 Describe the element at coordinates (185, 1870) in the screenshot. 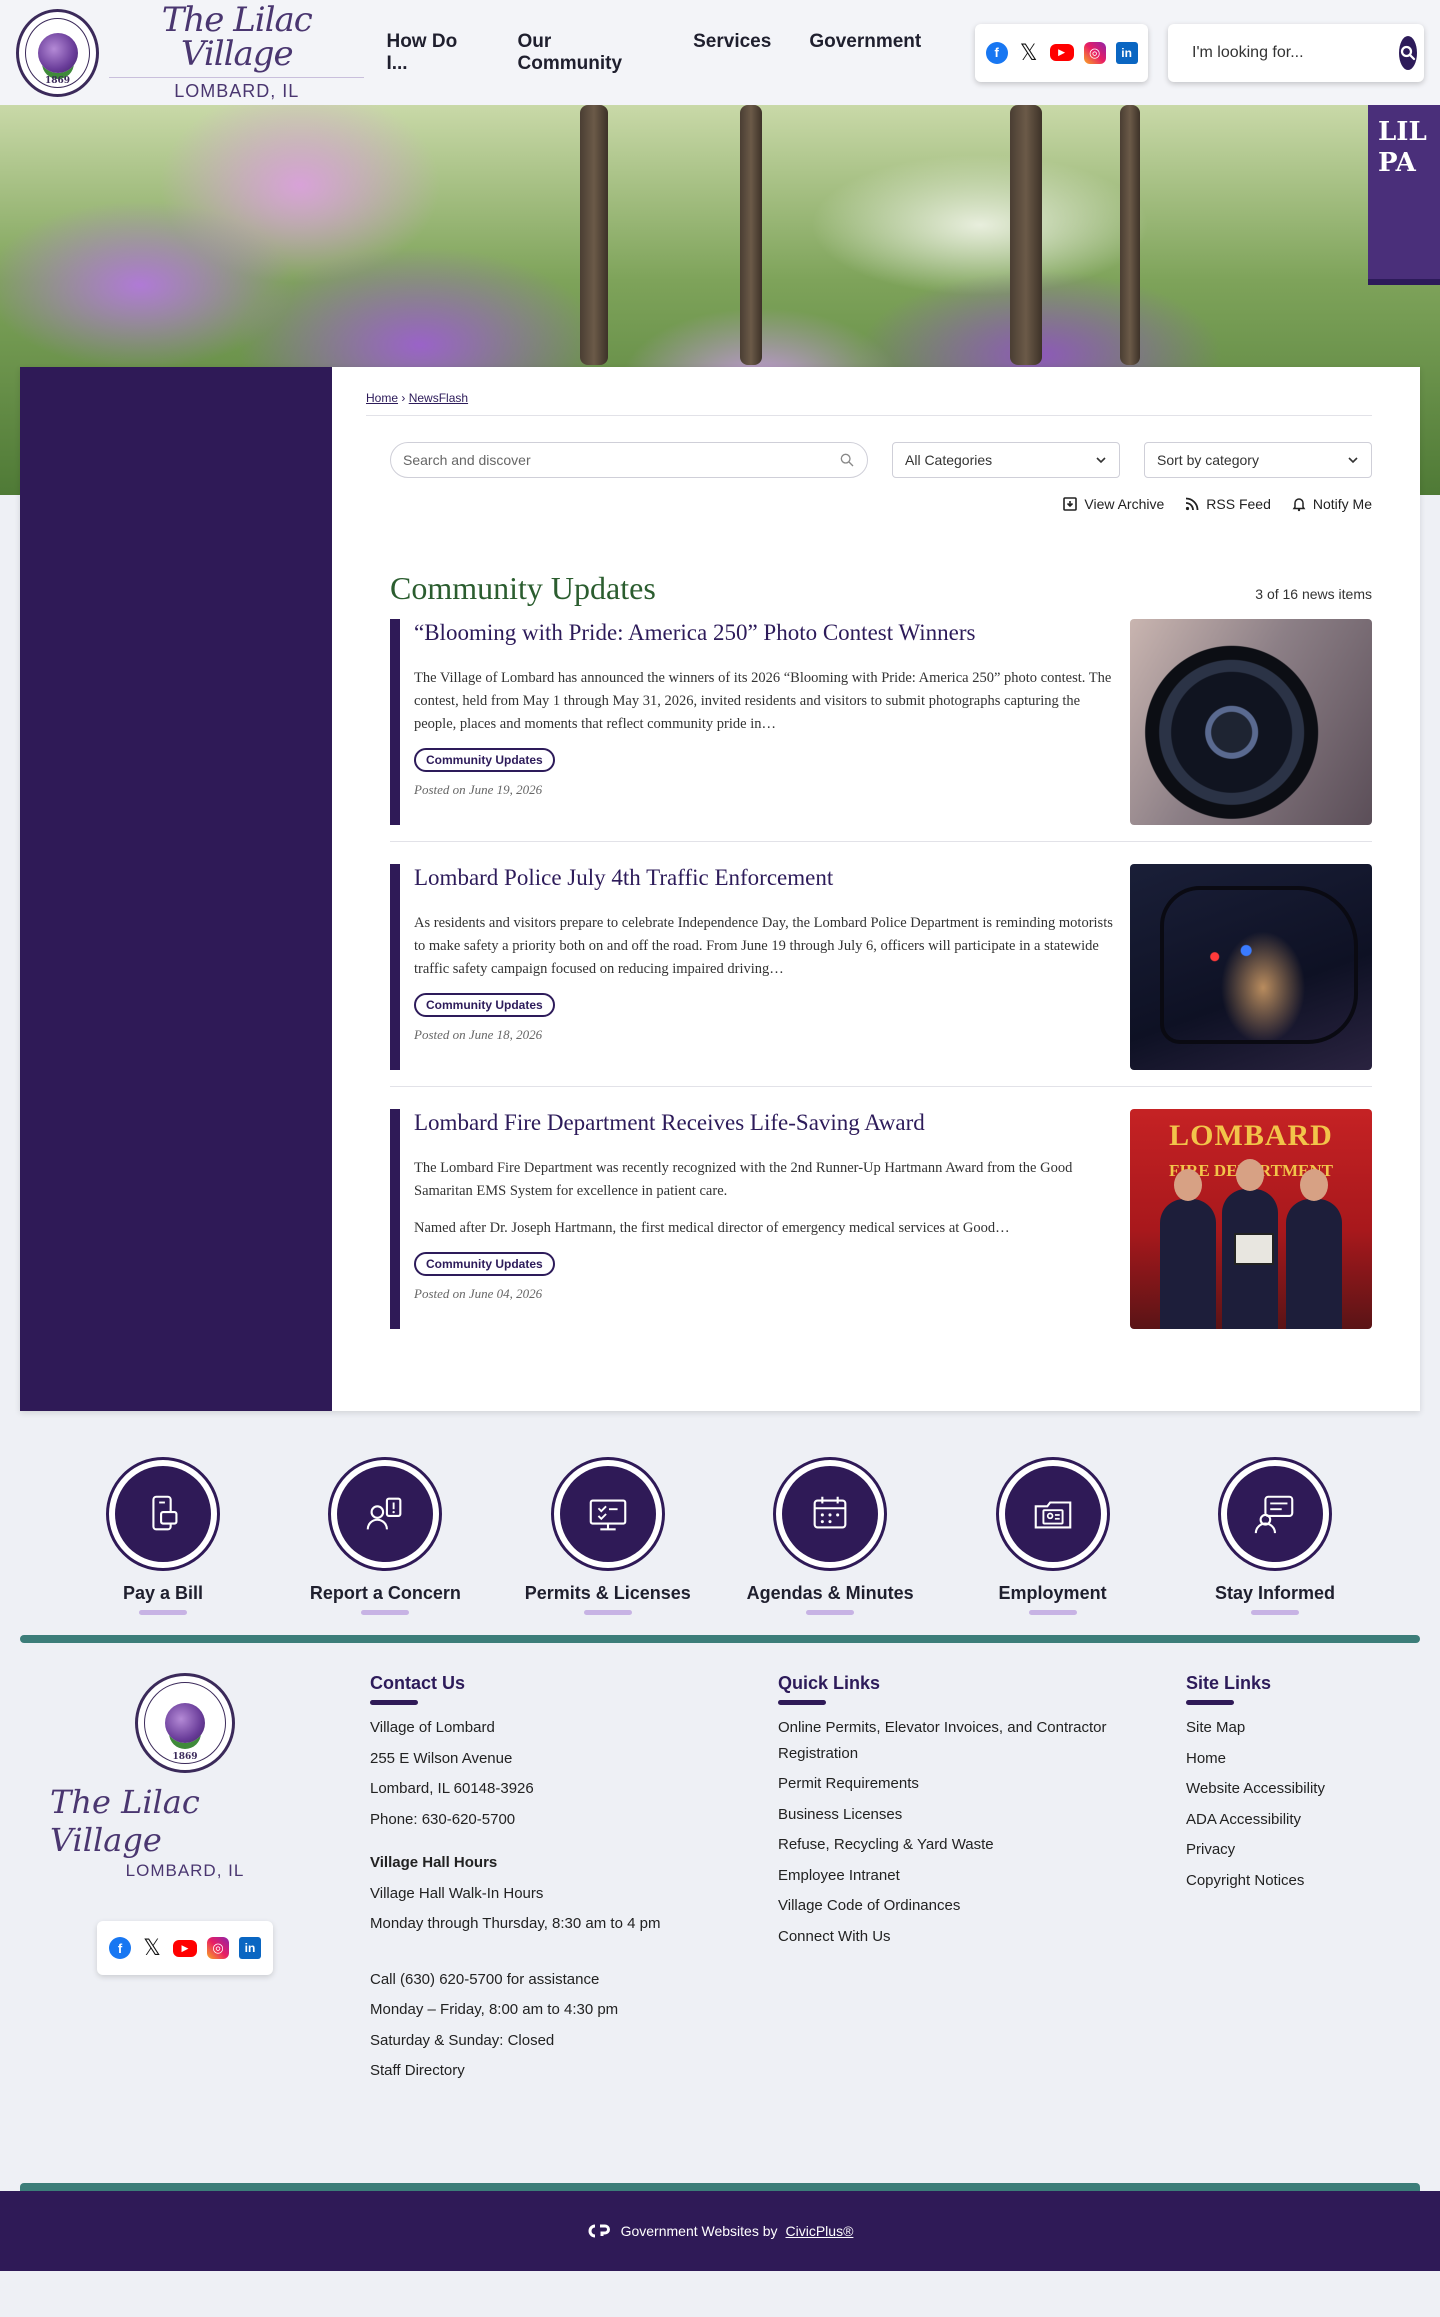

I see `footer-logo-city: LOMBARD, IL` at that location.